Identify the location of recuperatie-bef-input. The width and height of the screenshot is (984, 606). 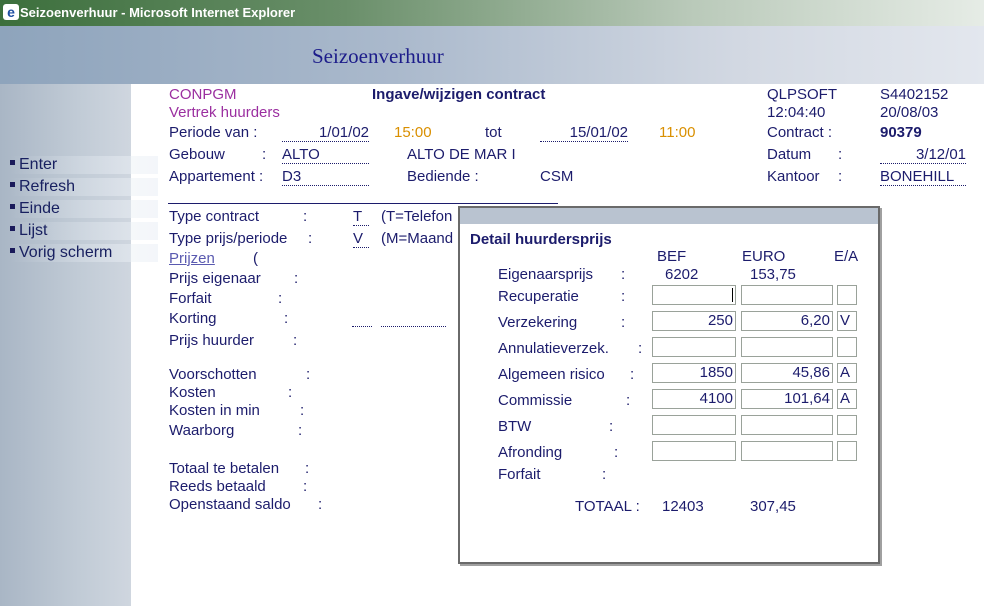
(694, 295).